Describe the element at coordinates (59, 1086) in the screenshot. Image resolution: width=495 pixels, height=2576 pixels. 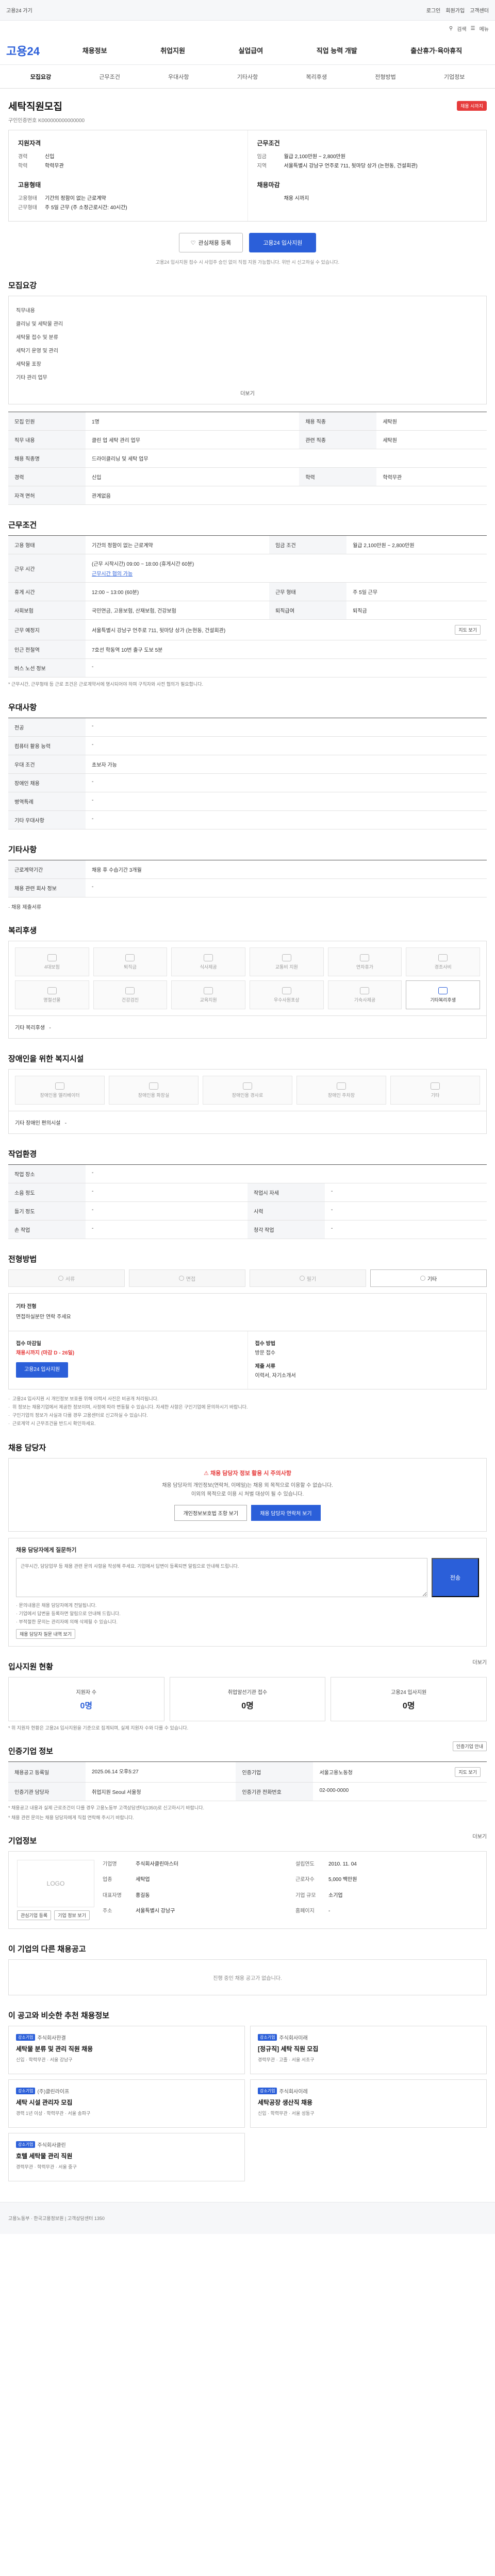
I see `elevator-icon` at that location.